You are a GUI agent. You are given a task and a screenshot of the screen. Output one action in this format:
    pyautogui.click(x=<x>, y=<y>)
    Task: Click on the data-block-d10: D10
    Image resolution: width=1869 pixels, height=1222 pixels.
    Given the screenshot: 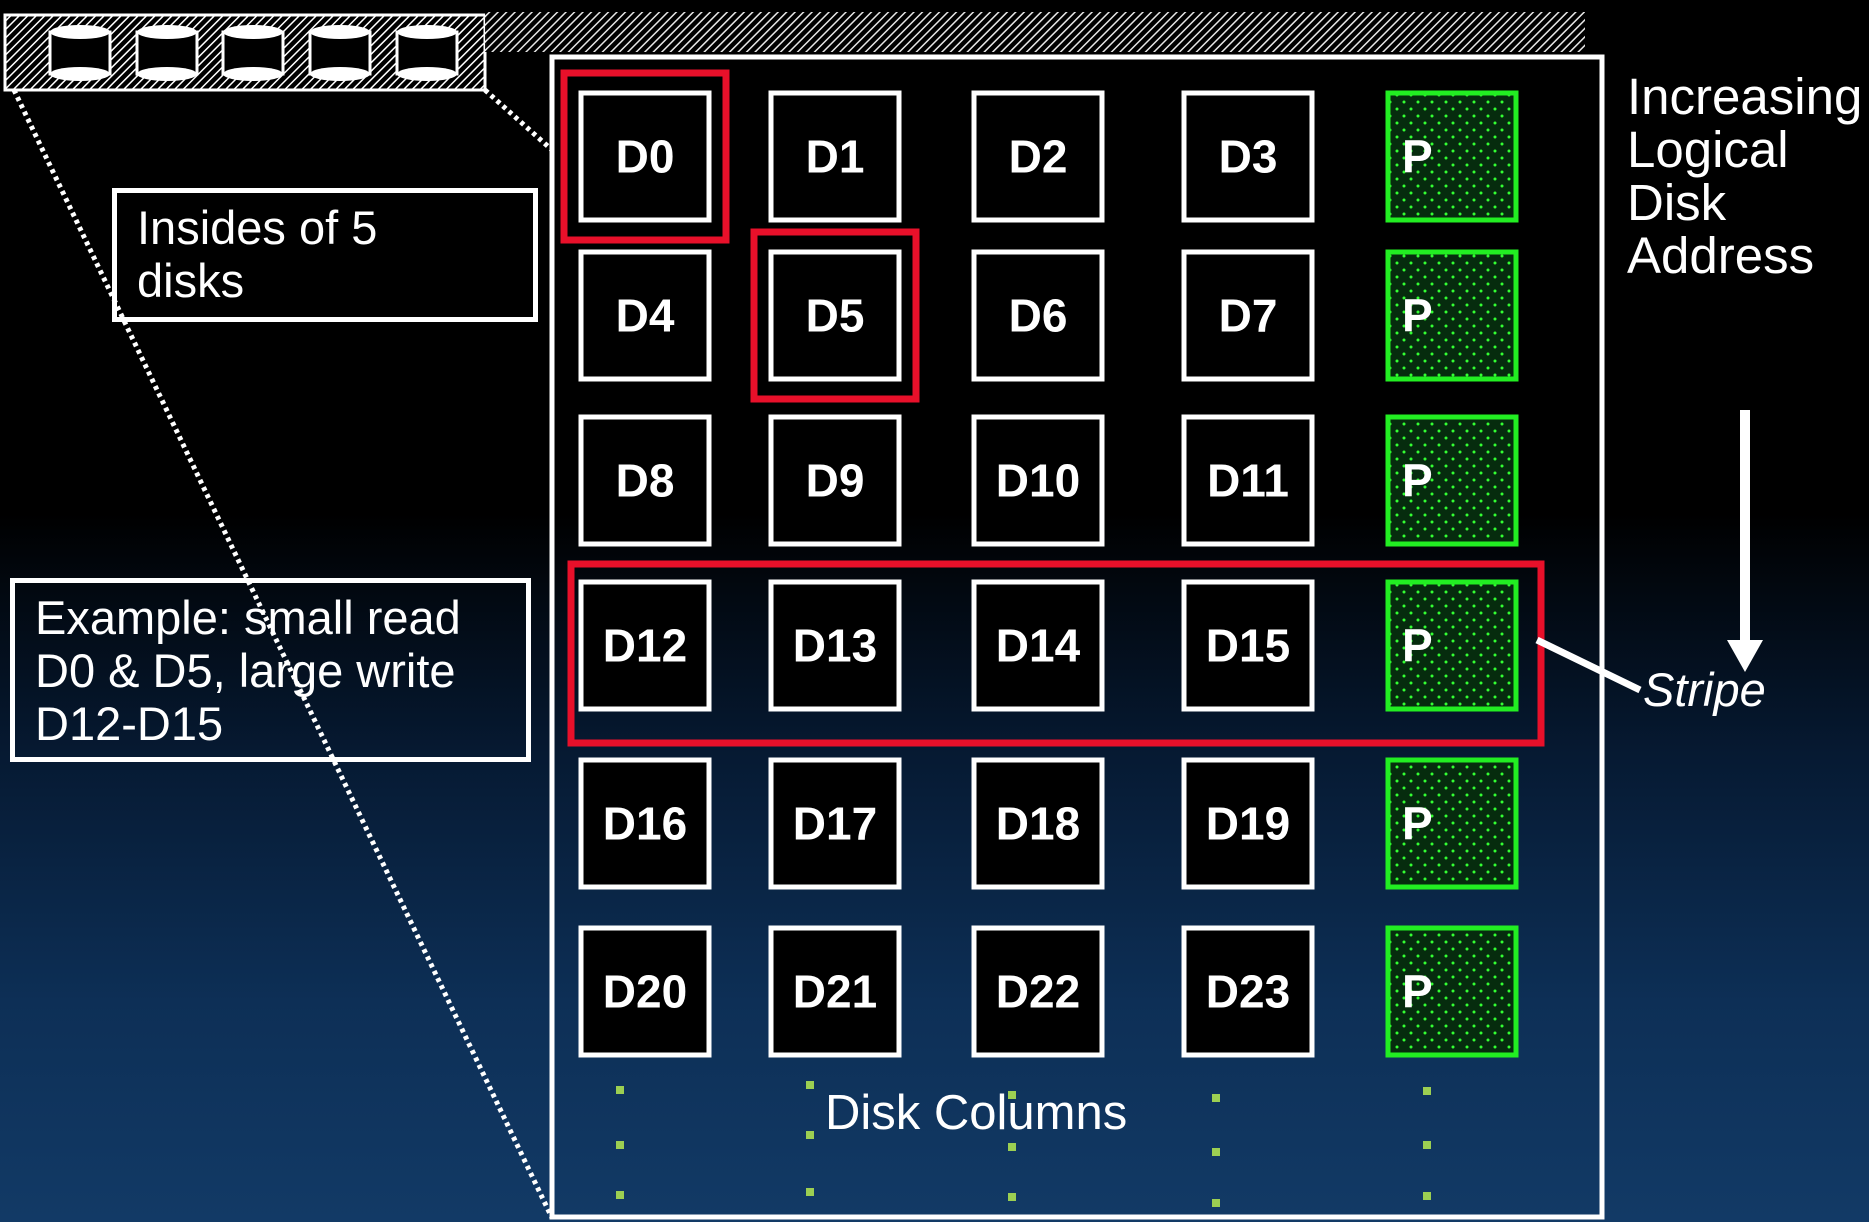 What is the action you would take?
    pyautogui.click(x=1038, y=480)
    